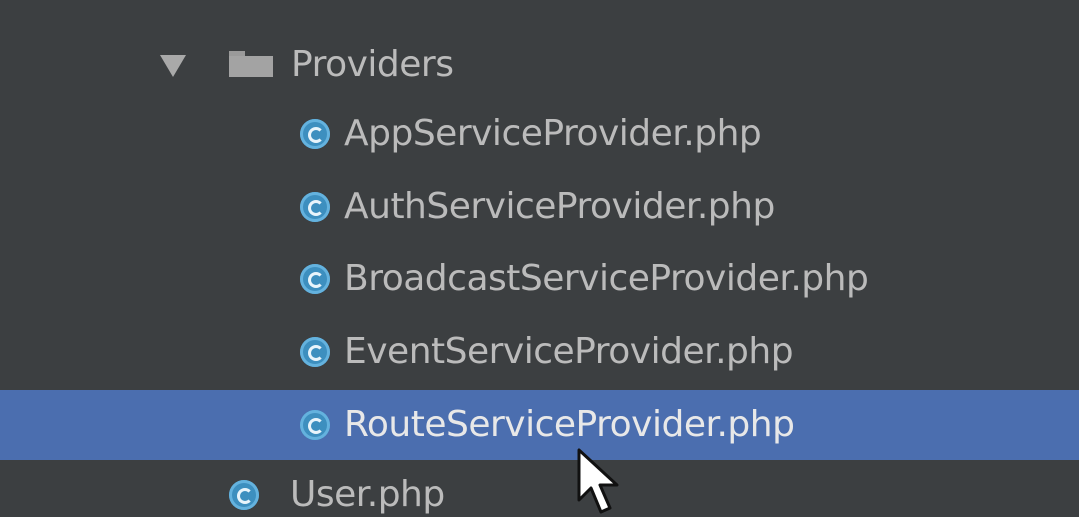  I want to click on tree-node-providers-folder: Providers, so click(539, 65).